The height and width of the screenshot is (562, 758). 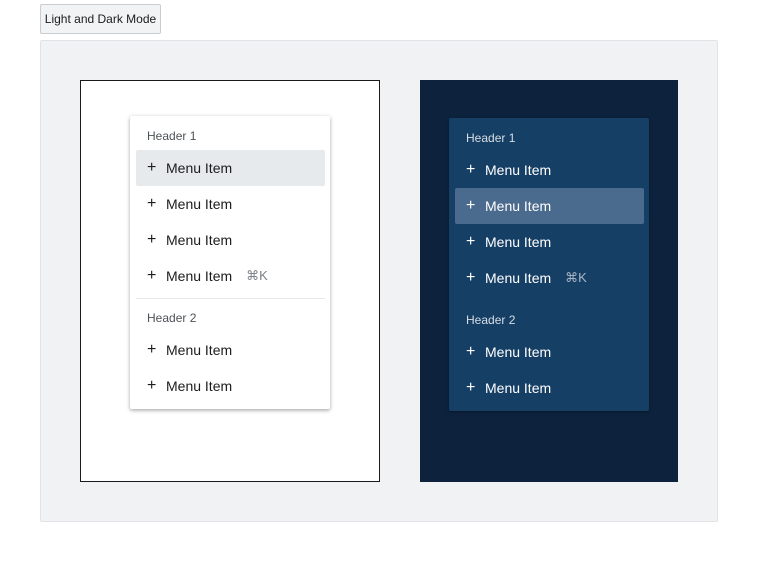 What do you see at coordinates (230, 298) in the screenshot?
I see `menu-divider` at bounding box center [230, 298].